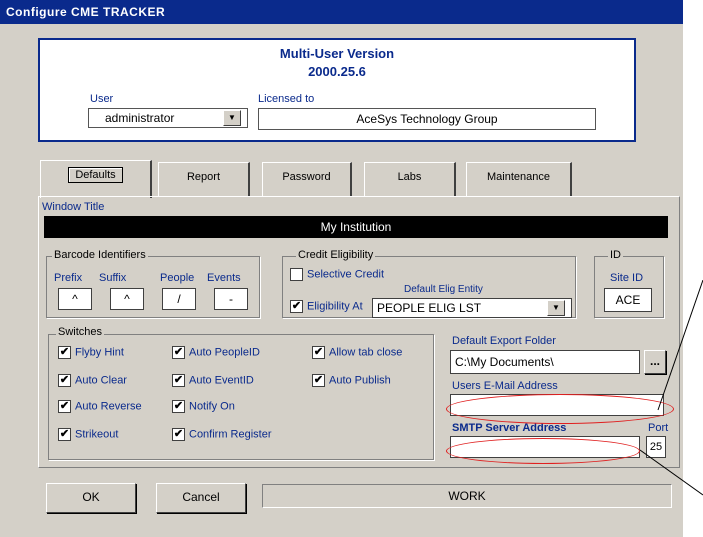 Image resolution: width=703 pixels, height=537 pixels. What do you see at coordinates (75, 299) in the screenshot?
I see `prefix-input: ^` at bounding box center [75, 299].